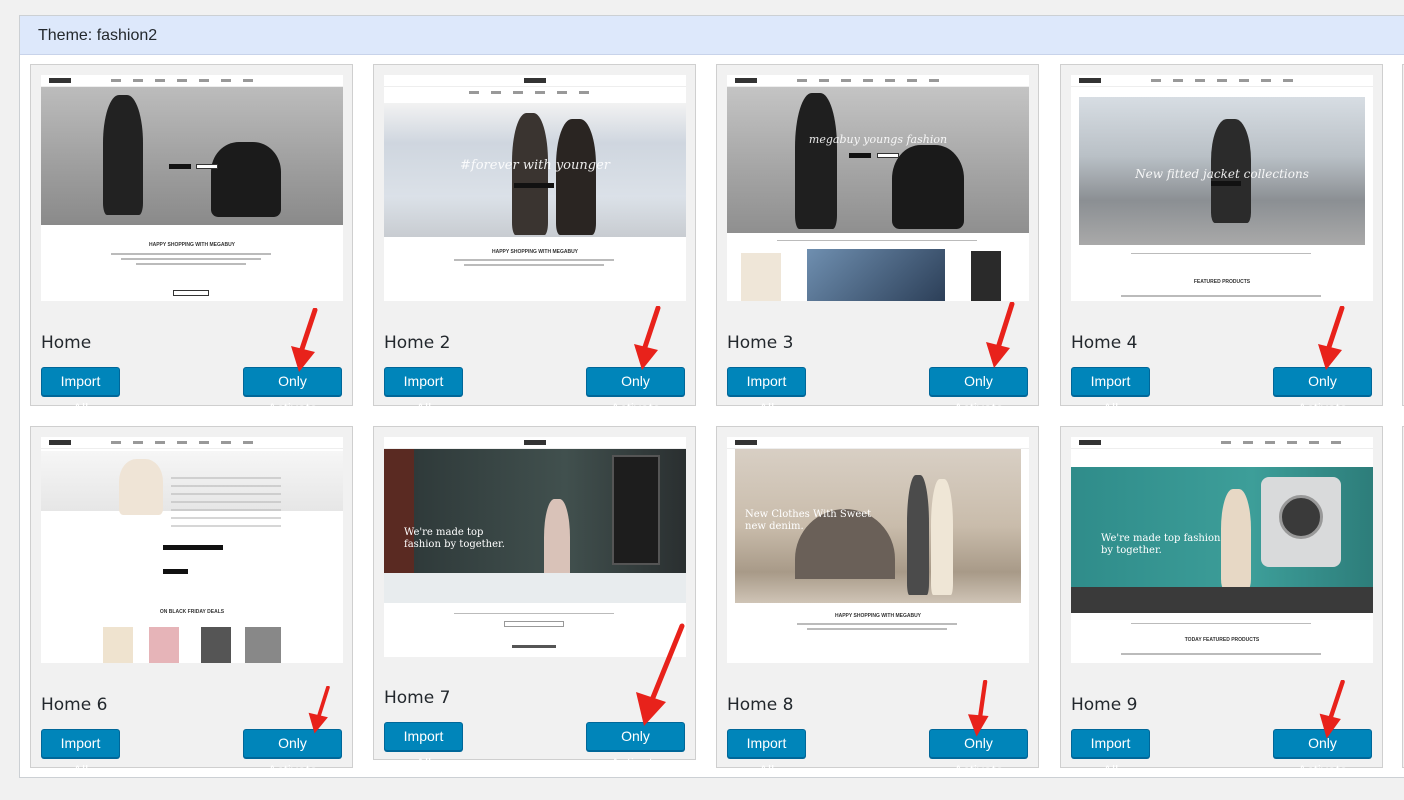 Image resolution: width=1404 pixels, height=800 pixels. Describe the element at coordinates (535, 547) in the screenshot. I see `demo-thumbnail: We're made top fashion by together.` at that location.